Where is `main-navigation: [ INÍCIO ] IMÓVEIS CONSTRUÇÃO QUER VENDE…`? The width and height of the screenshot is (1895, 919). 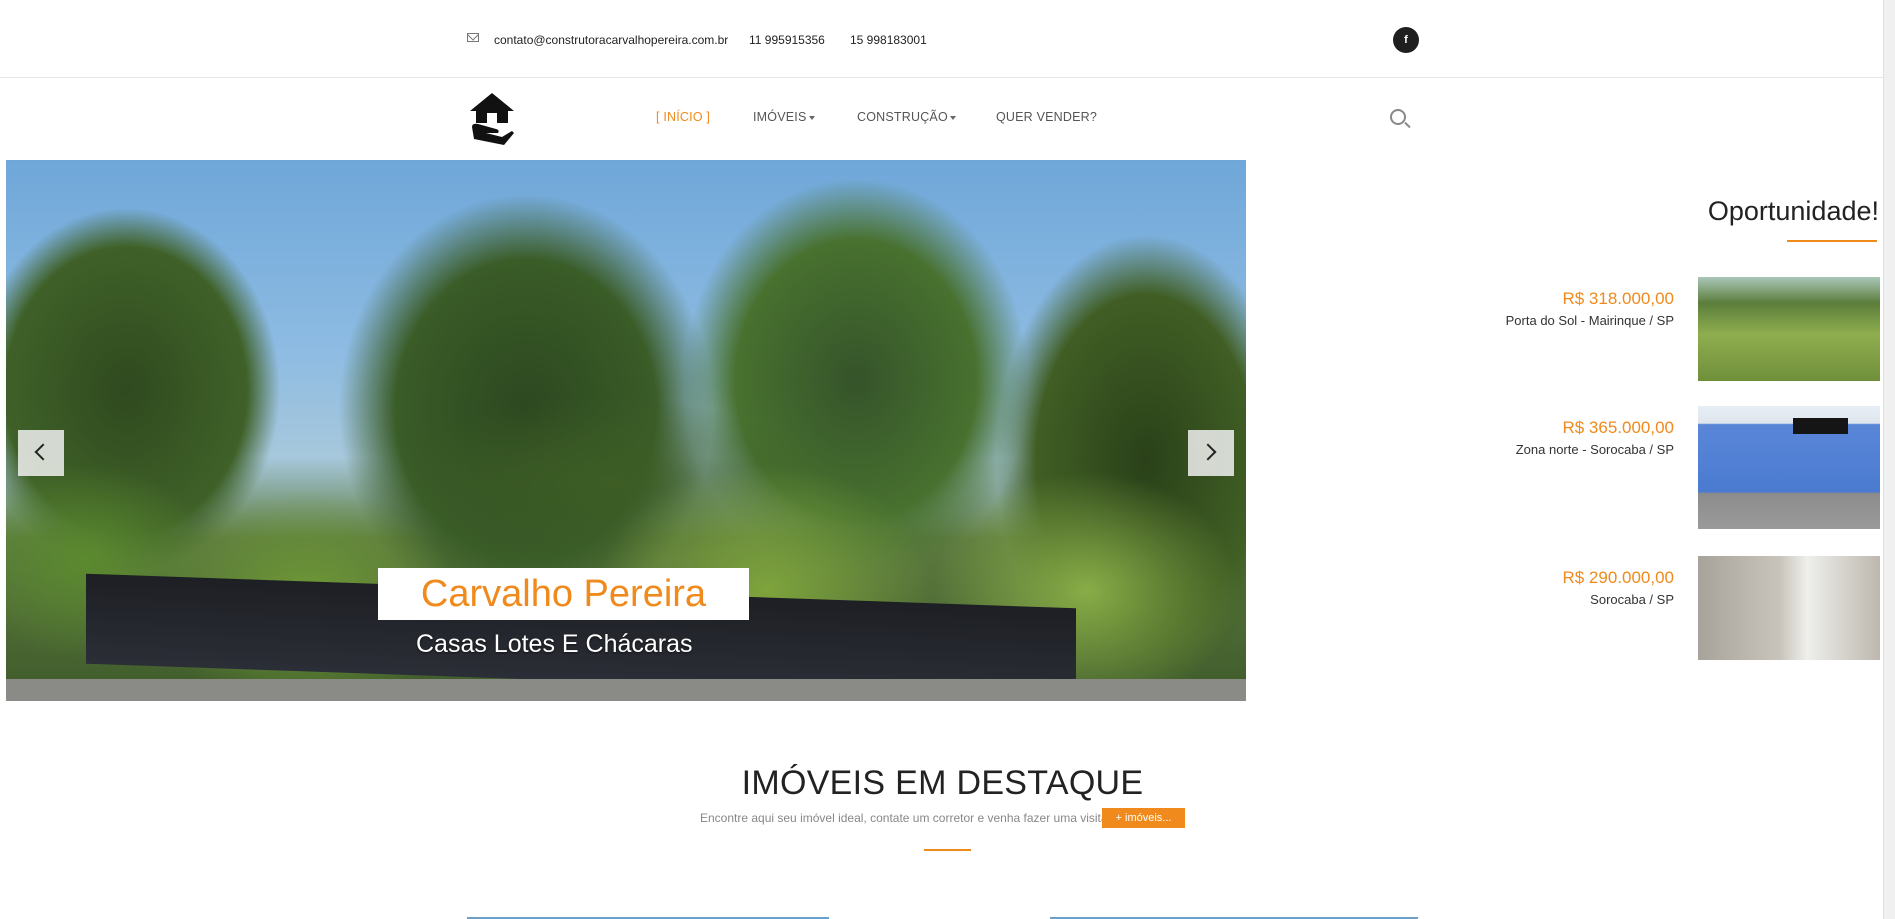
main-navigation: [ INÍCIO ] IMÓVEIS CONSTRUÇÃO QUER VENDE… is located at coordinates (947, 119).